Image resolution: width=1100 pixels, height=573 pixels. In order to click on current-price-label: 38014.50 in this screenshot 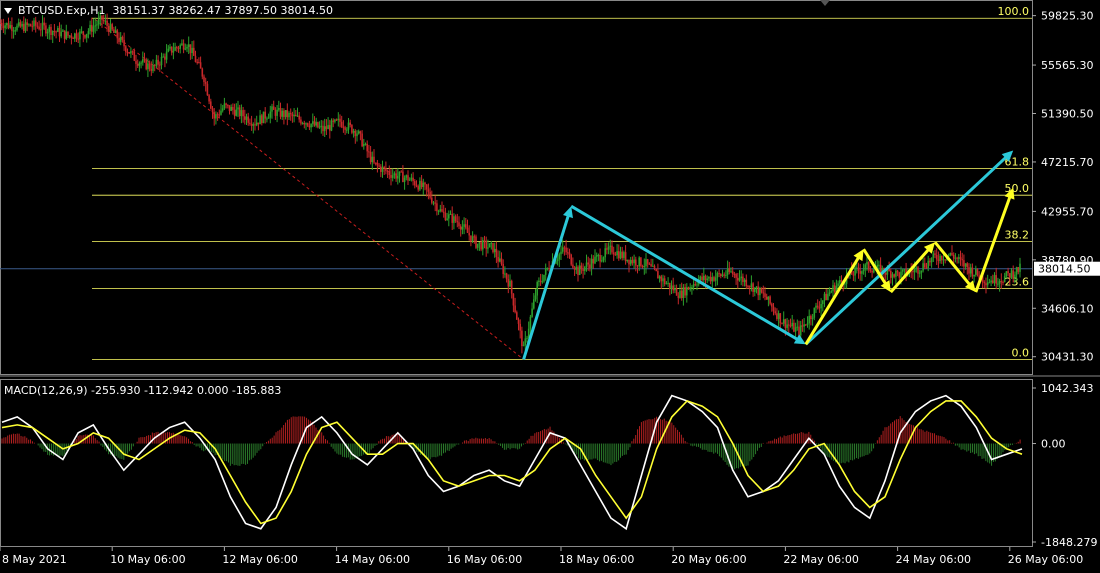, I will do `click(1064, 269)`.